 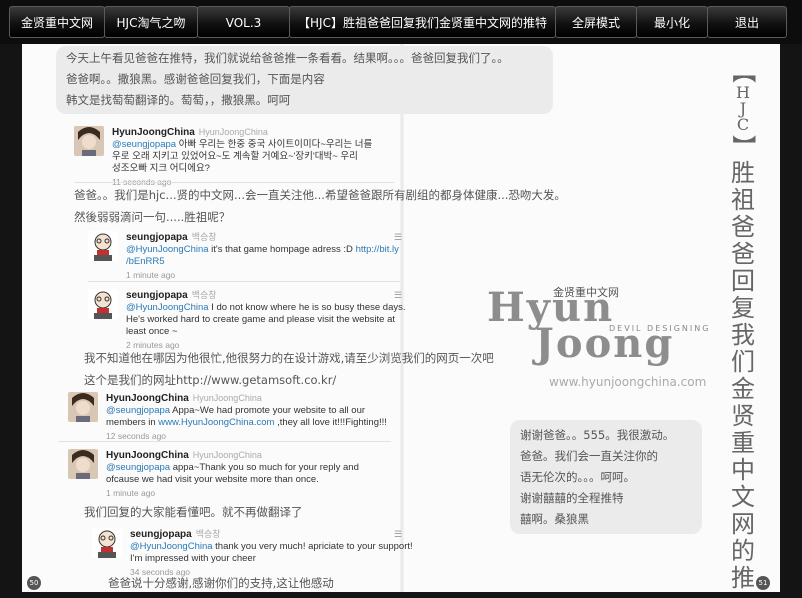 What do you see at coordinates (274, 144) in the screenshot?
I see `tweet-text: 아빠 우리는 한중 중국 사이트이미다~우리는 너를` at bounding box center [274, 144].